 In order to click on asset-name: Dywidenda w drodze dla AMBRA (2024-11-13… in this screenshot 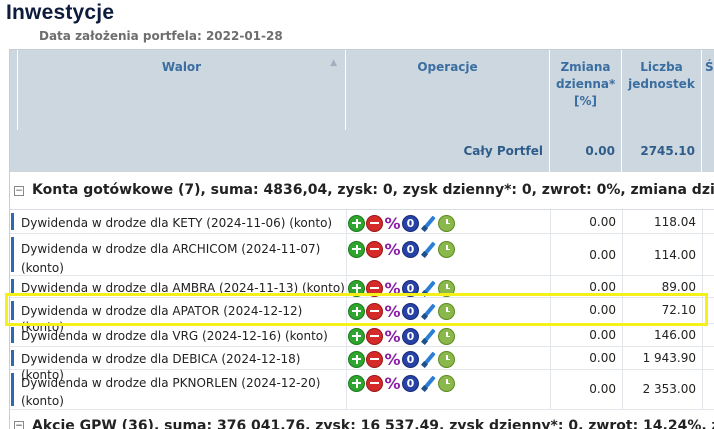, I will do `click(183, 288)`.